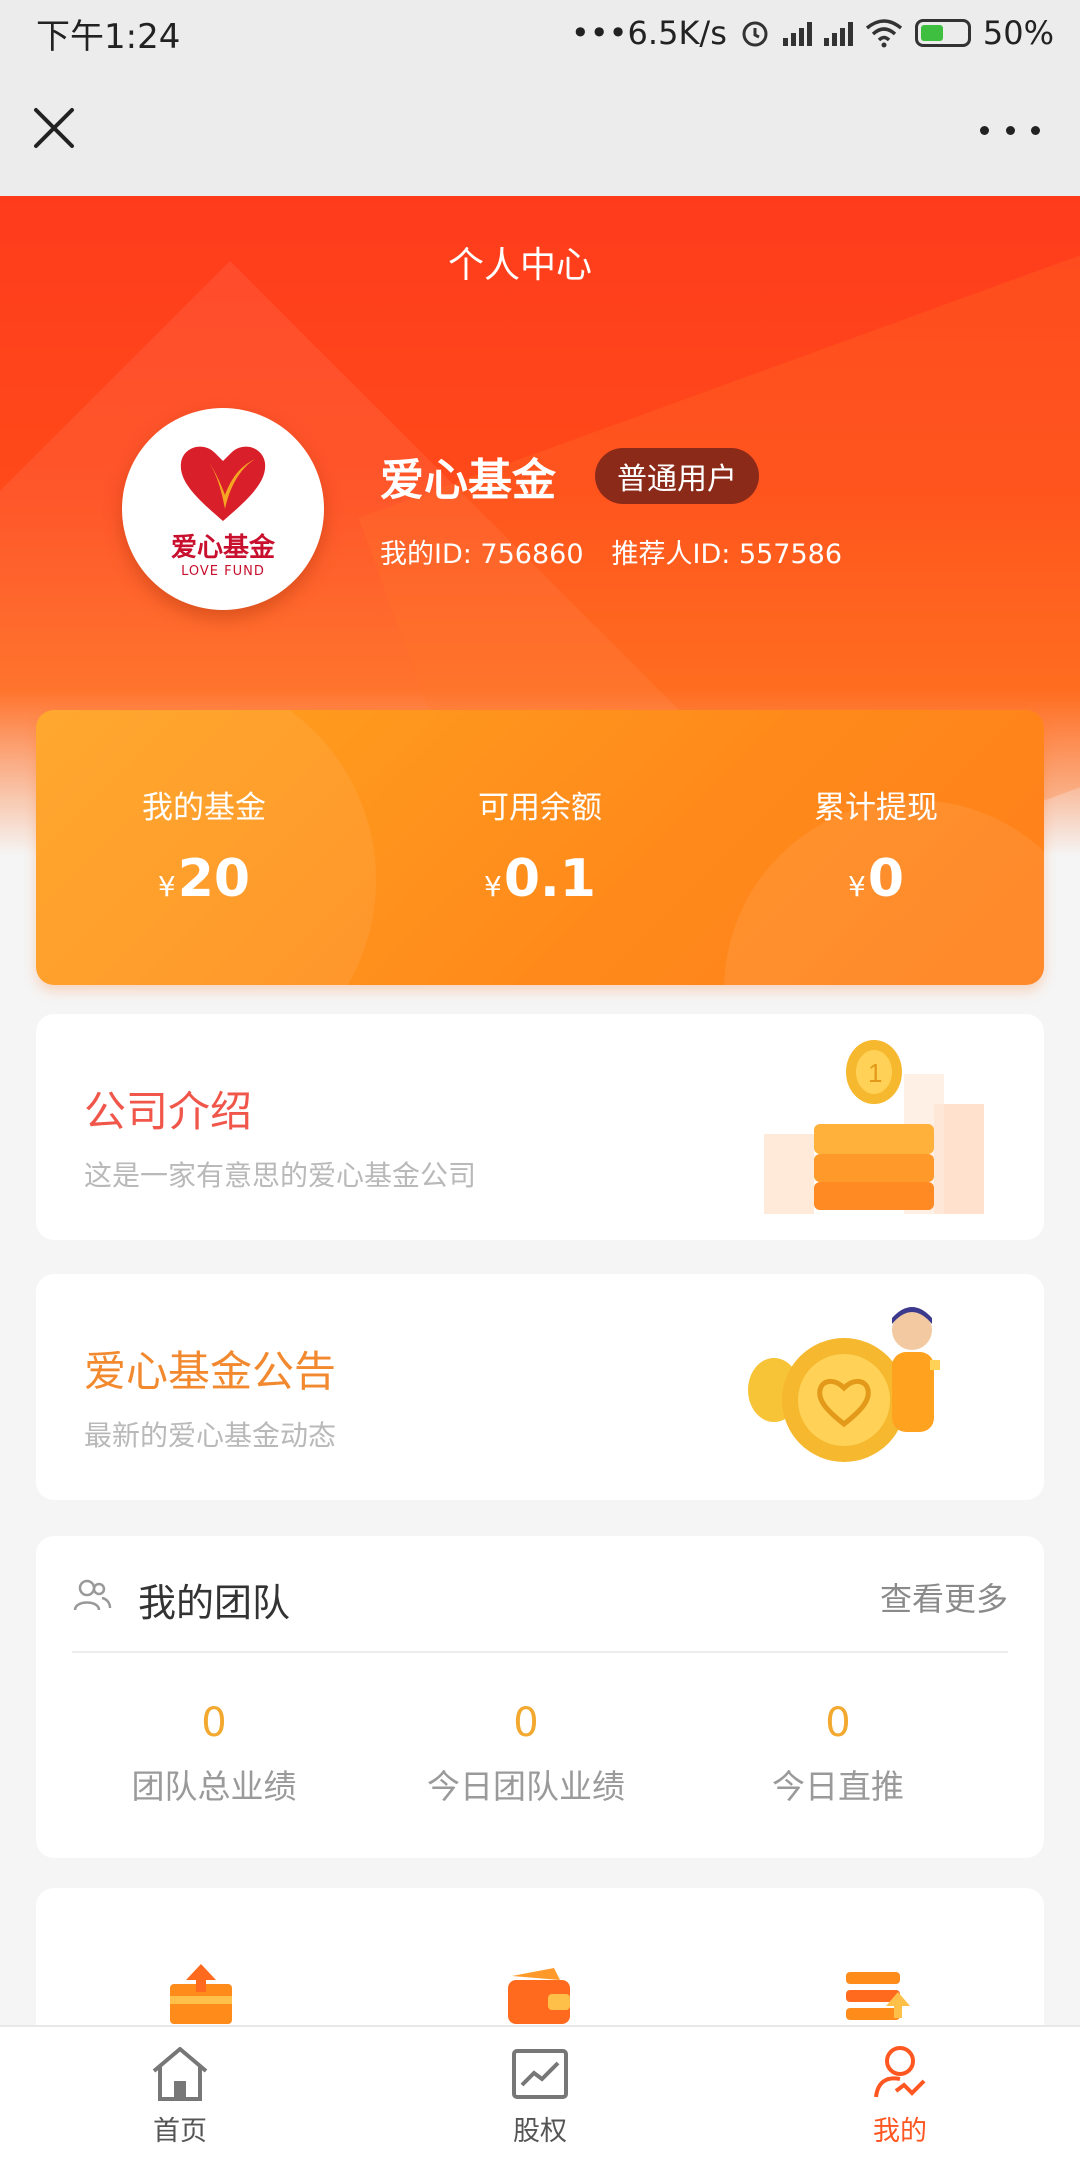 The image size is (1080, 2160). Describe the element at coordinates (648, 33) in the screenshot. I see `network-speed: •••6.5K/s` at that location.